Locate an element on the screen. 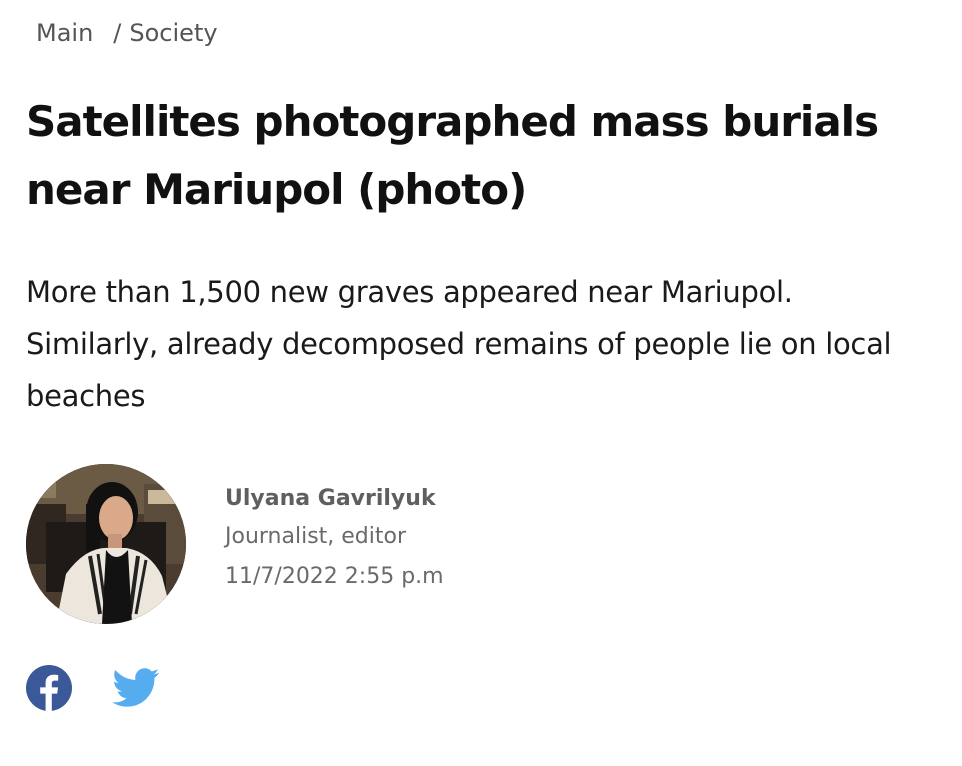 The height and width of the screenshot is (766, 962). author-photo is located at coordinates (106, 544).